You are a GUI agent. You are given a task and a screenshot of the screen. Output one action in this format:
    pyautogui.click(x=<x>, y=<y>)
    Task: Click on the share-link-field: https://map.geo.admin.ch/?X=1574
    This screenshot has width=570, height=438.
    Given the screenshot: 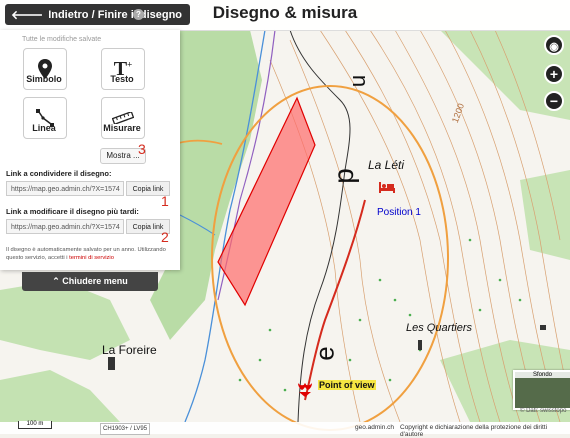 What is the action you would take?
    pyautogui.click(x=65, y=188)
    